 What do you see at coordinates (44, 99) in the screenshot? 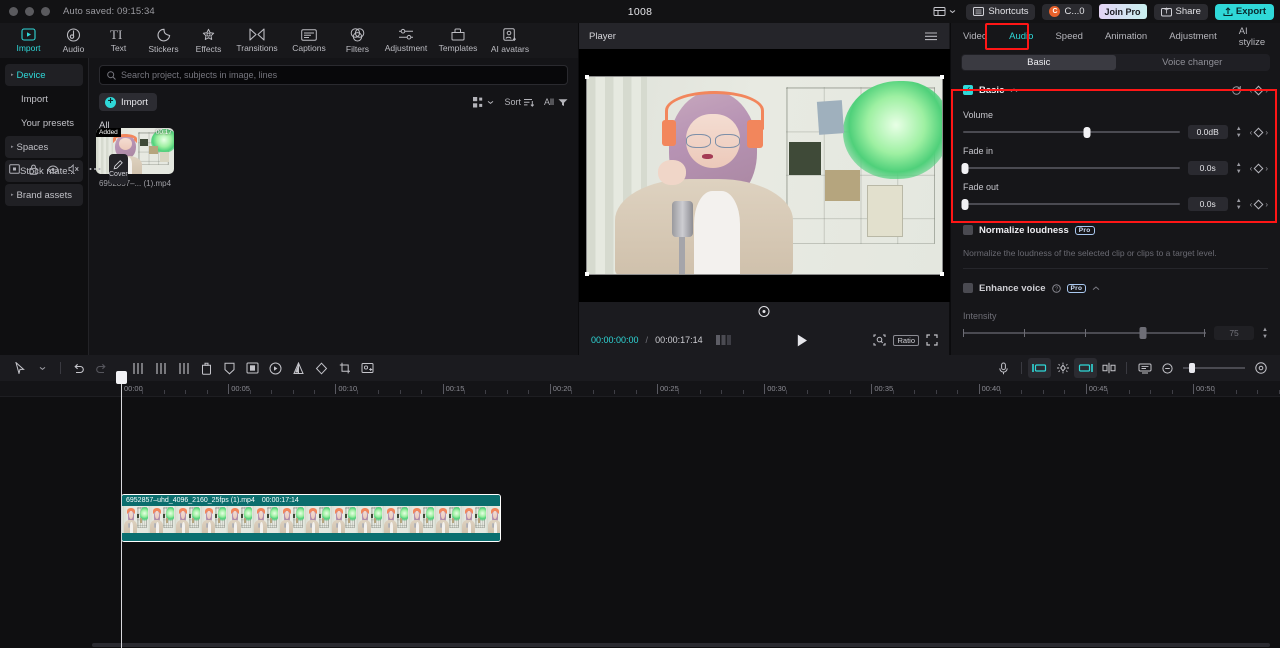
I see `sidebar-item-import: Import` at bounding box center [44, 99].